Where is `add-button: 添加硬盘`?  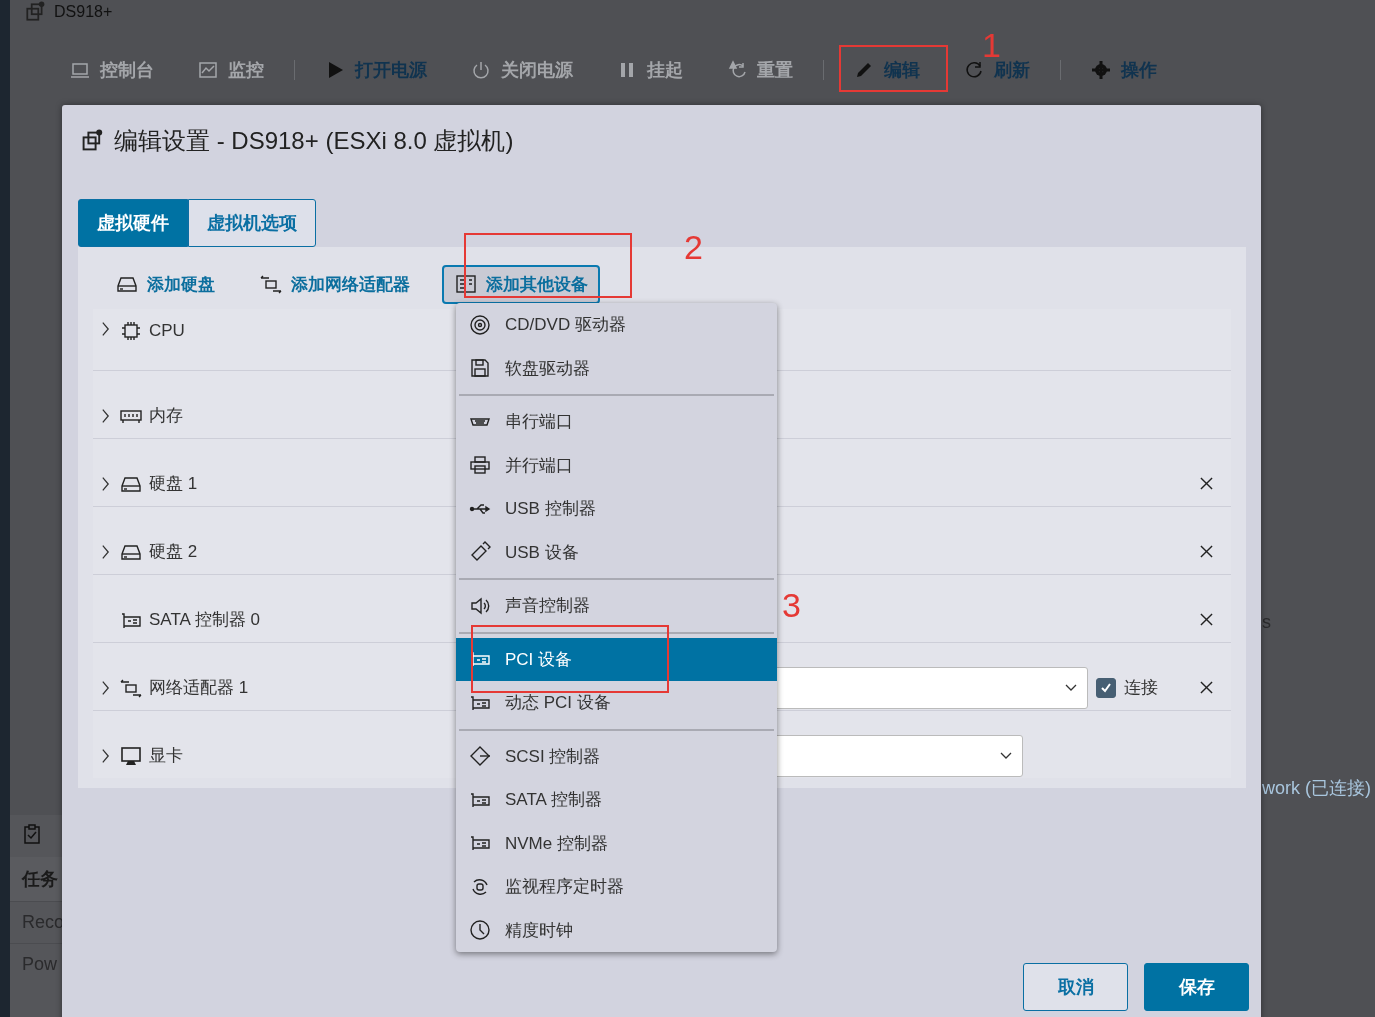
add-button: 添加硬盘 is located at coordinates (165, 284).